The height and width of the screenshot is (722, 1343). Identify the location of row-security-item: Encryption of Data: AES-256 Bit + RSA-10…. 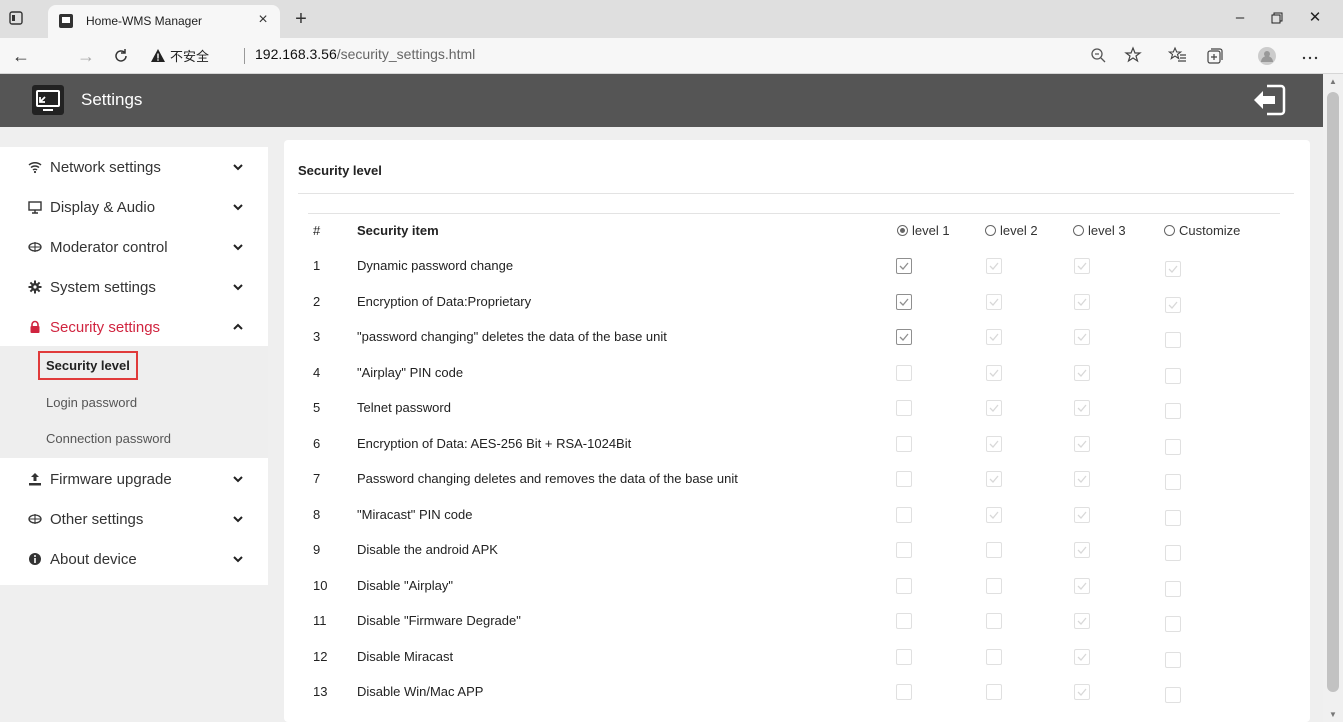
(494, 443).